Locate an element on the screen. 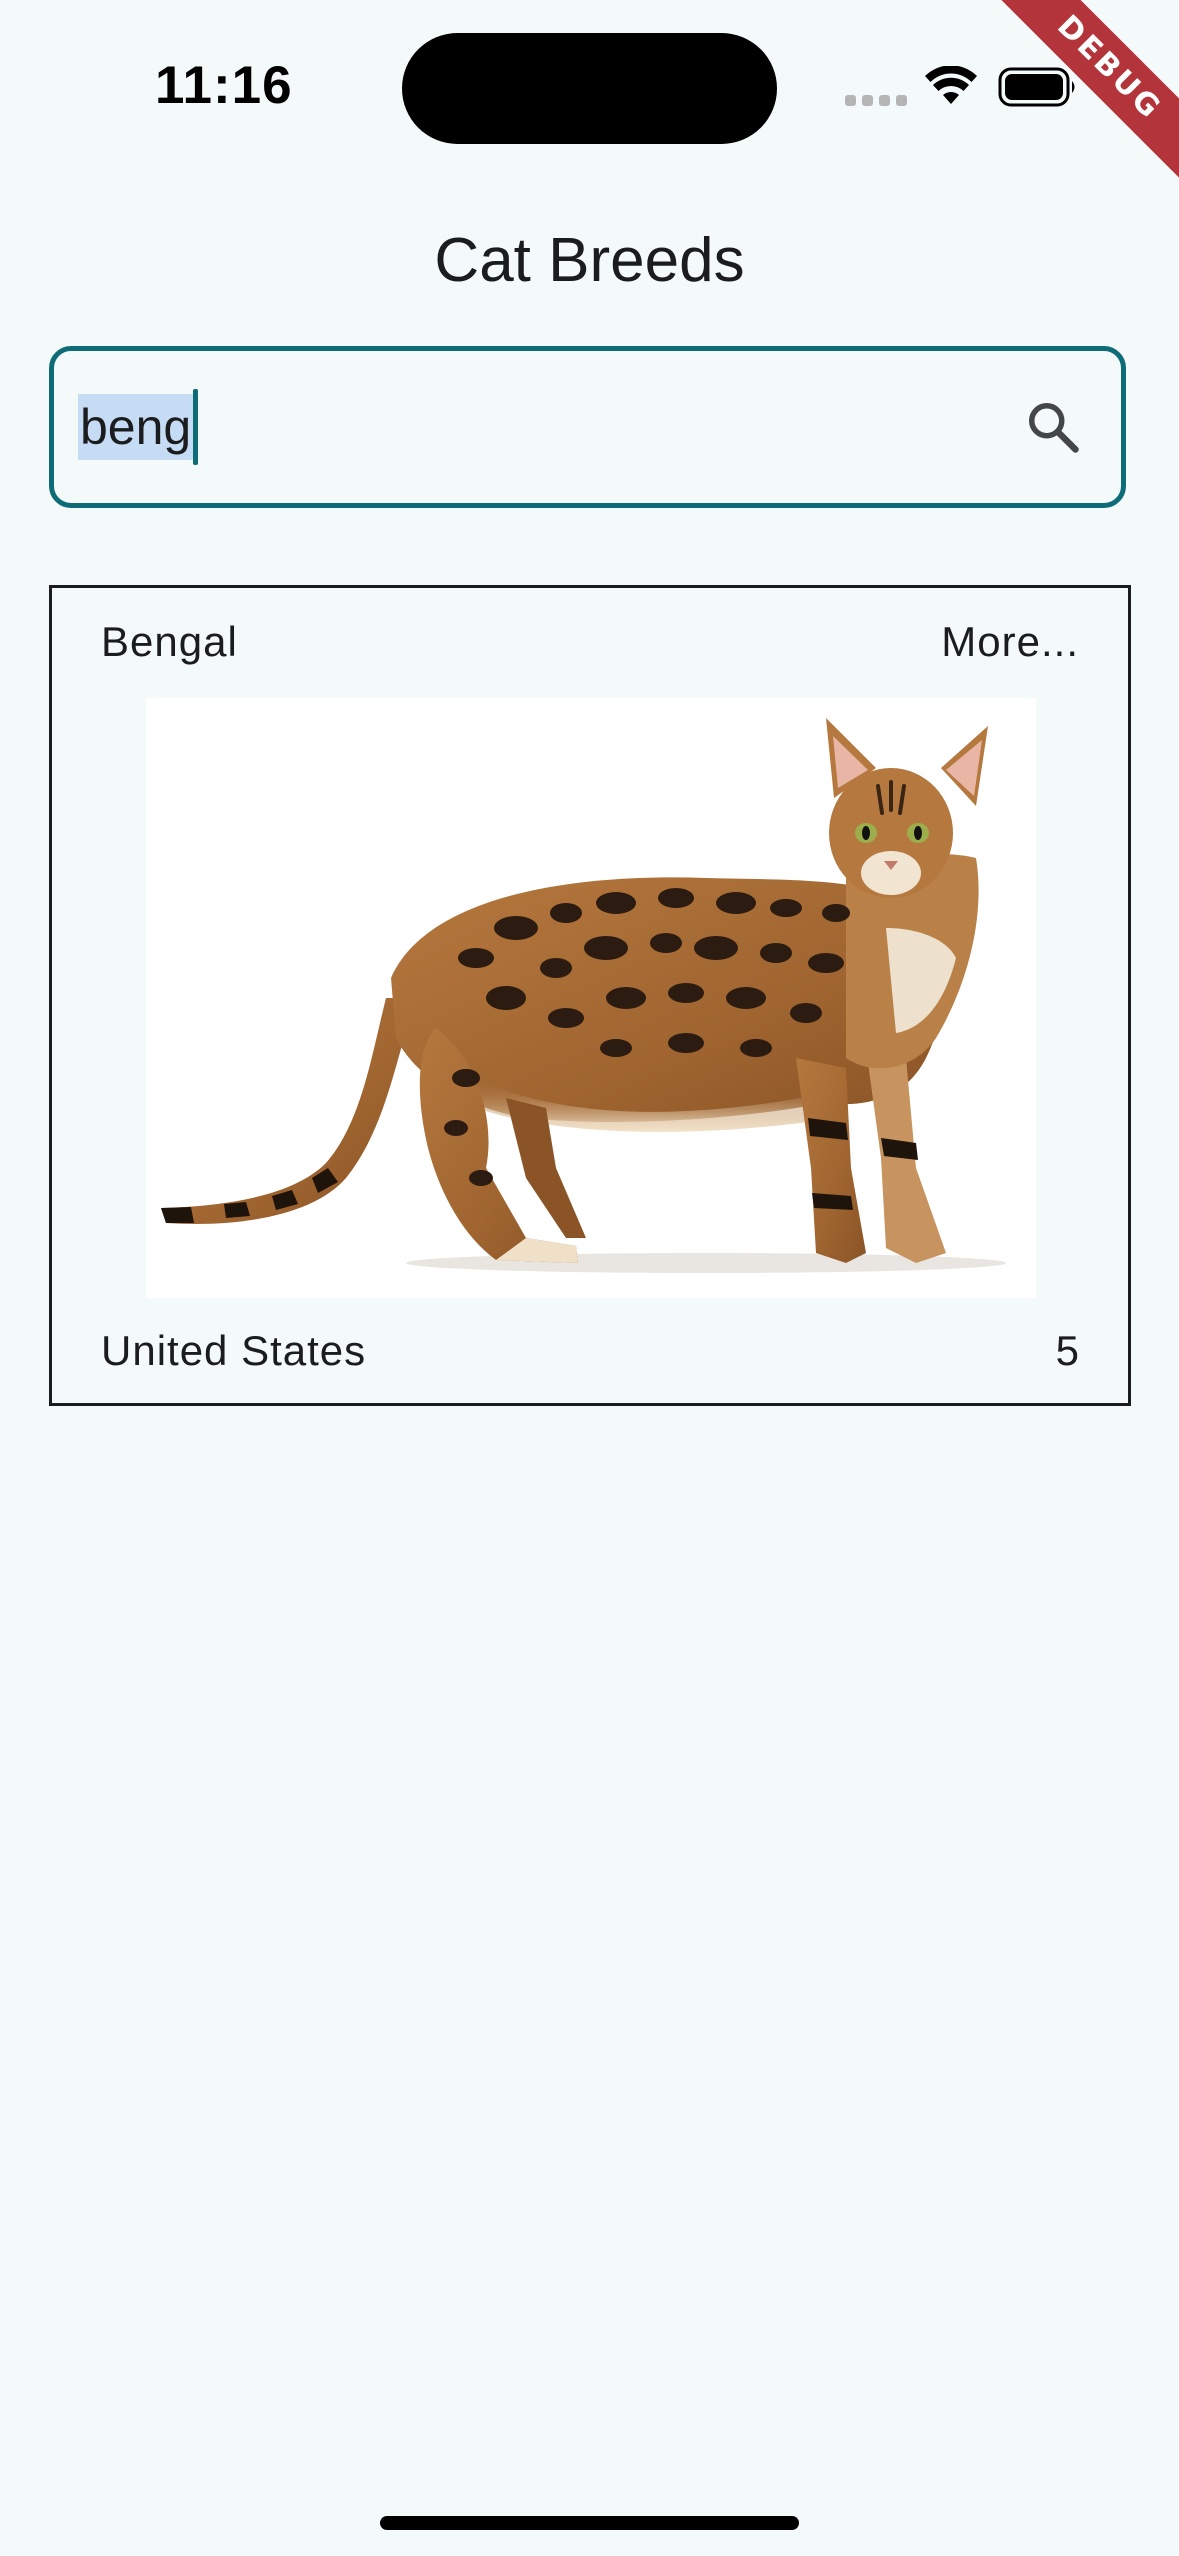 Image resolution: width=1179 pixels, height=2556 pixels. page-title: Cat Breeds is located at coordinates (589, 260).